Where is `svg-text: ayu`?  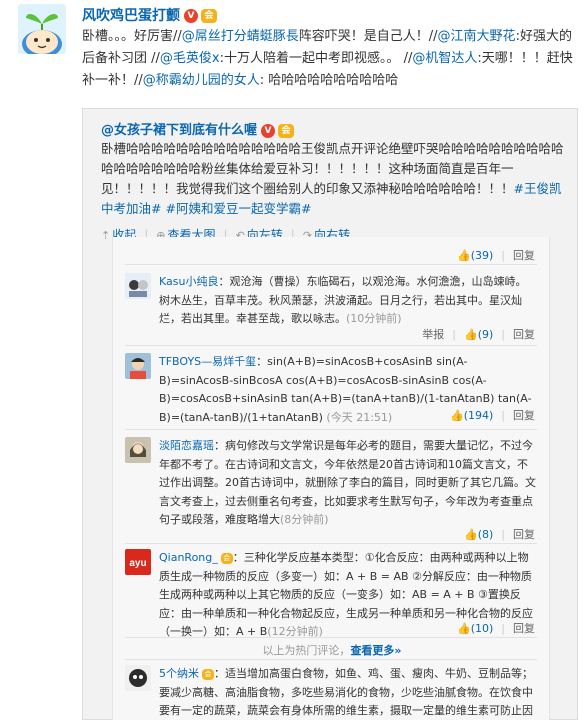
svg-text: ayu is located at coordinates (137, 563).